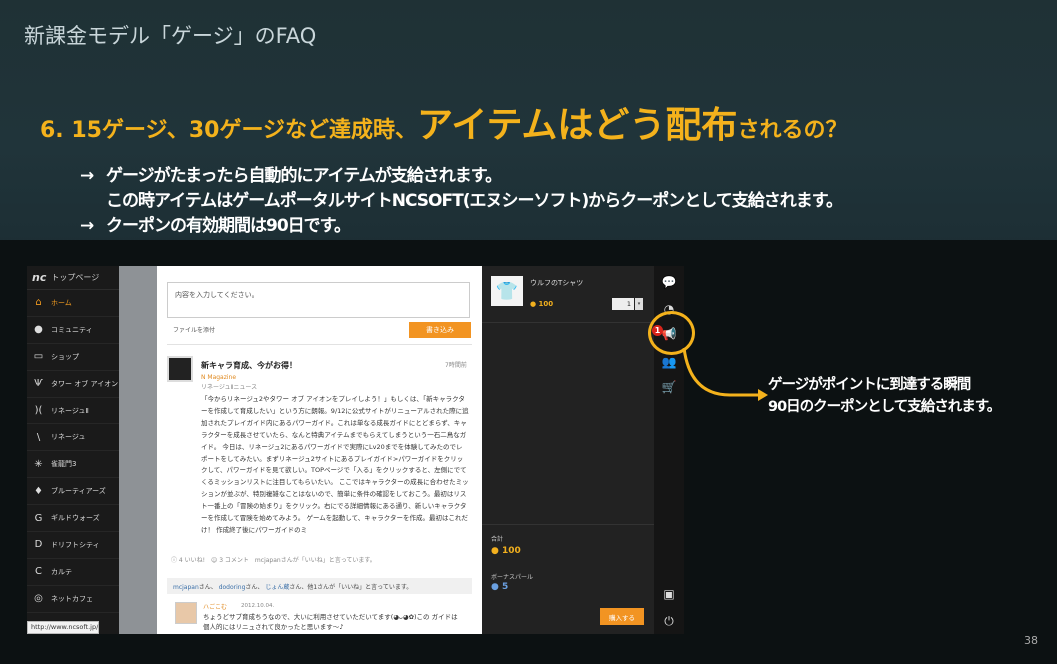 The height and width of the screenshot is (664, 1057). What do you see at coordinates (884, 396) in the screenshot?
I see `callout-text: ゲージがポイントに到達する瞬間 90日のクーポンとして支給されます。` at bounding box center [884, 396].